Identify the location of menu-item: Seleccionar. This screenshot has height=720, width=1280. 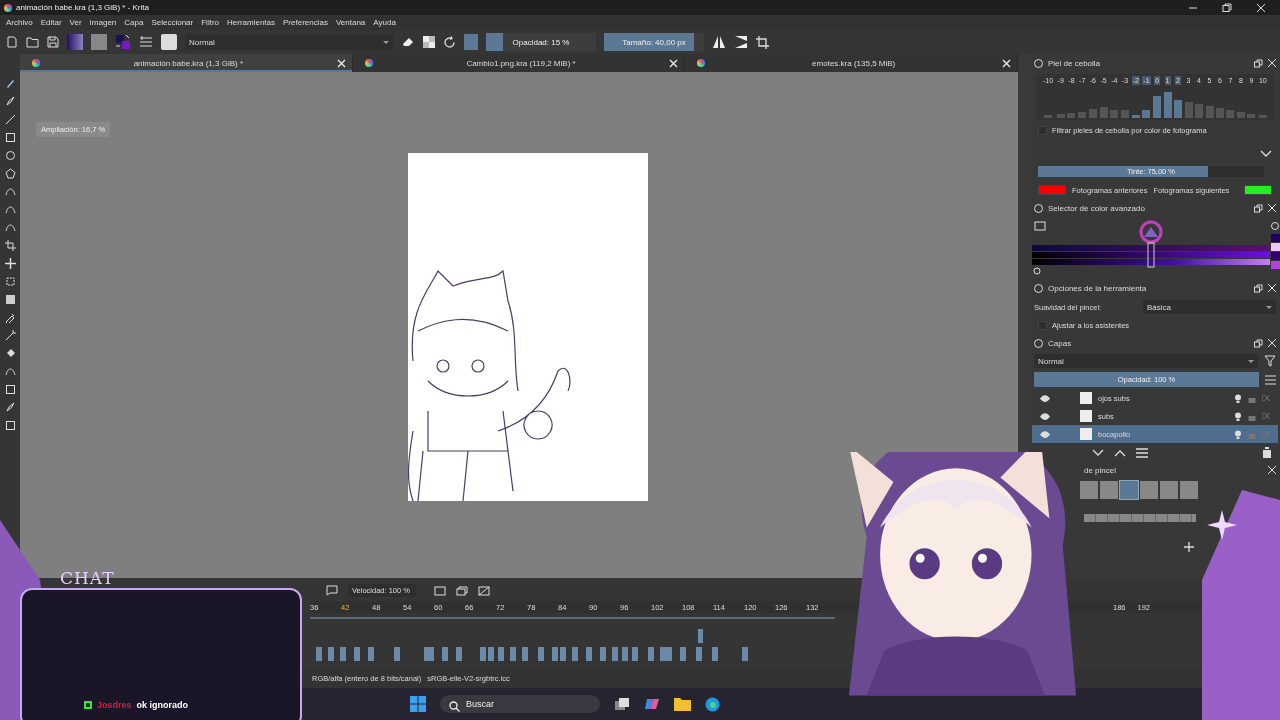
(172, 22).